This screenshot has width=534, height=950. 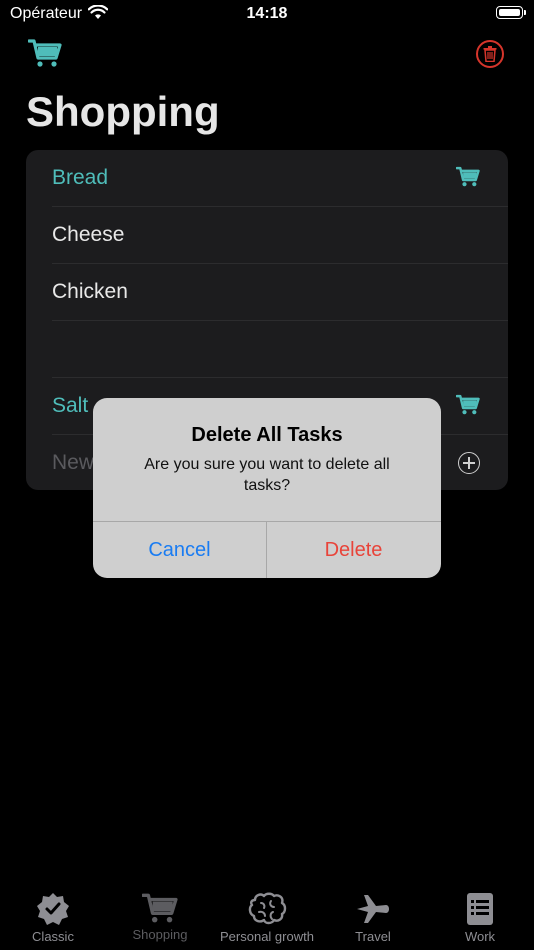 I want to click on trash-icon, so click(x=490, y=54).